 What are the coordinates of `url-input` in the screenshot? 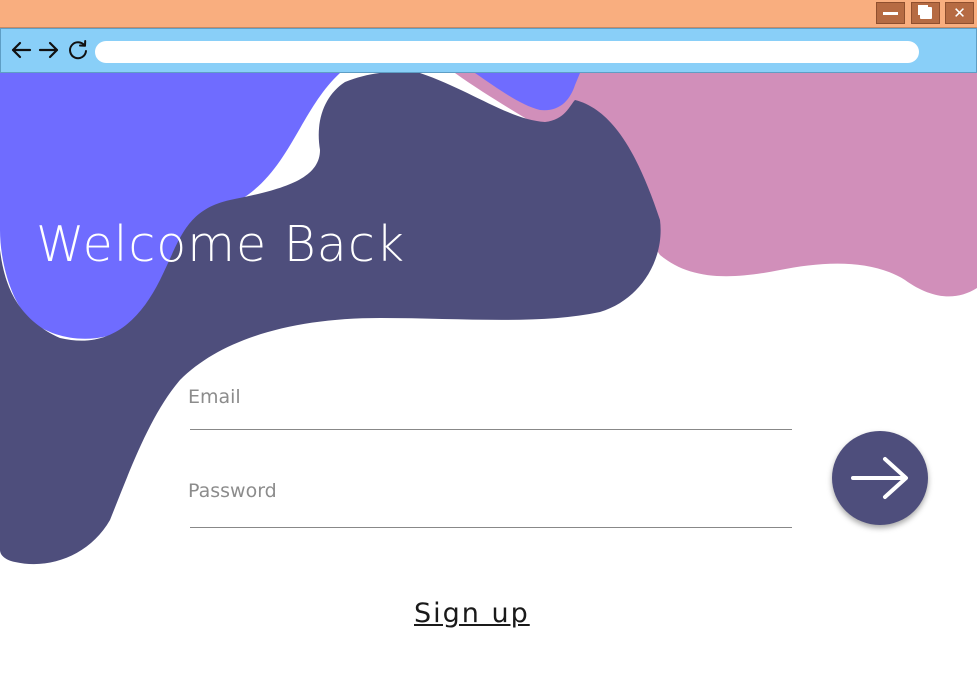 It's located at (507, 52).